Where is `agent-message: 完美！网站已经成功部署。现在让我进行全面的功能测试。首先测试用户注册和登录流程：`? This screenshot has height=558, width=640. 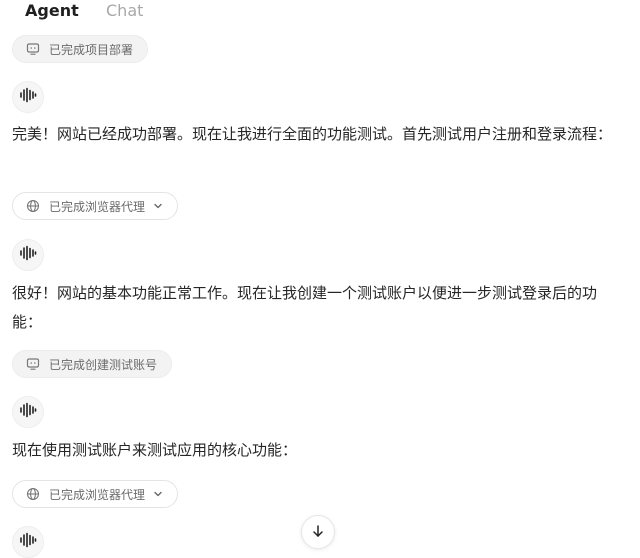
agent-message: 完美！网站已经成功部署。现在让我进行全面的功能测试。首先测试用户注册和登录流程： is located at coordinates (312, 134).